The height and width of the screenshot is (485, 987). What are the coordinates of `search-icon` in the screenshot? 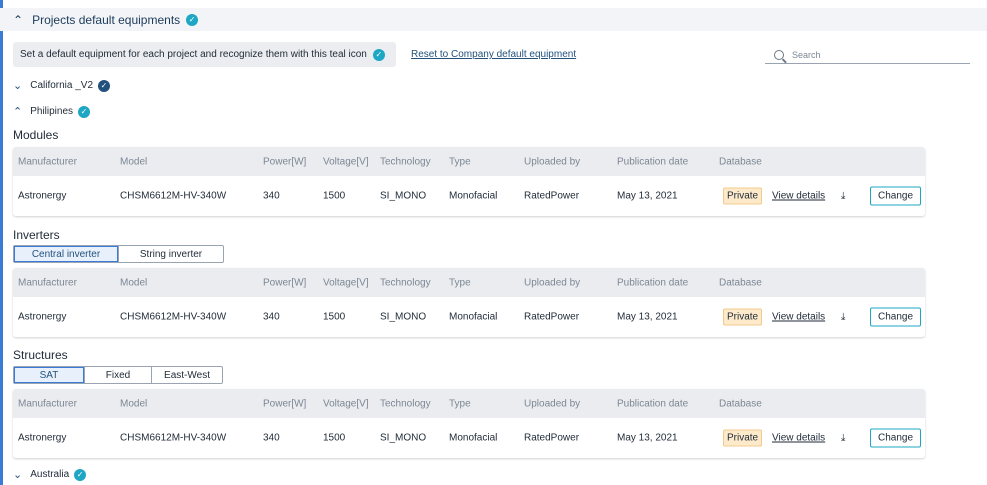 It's located at (779, 54).